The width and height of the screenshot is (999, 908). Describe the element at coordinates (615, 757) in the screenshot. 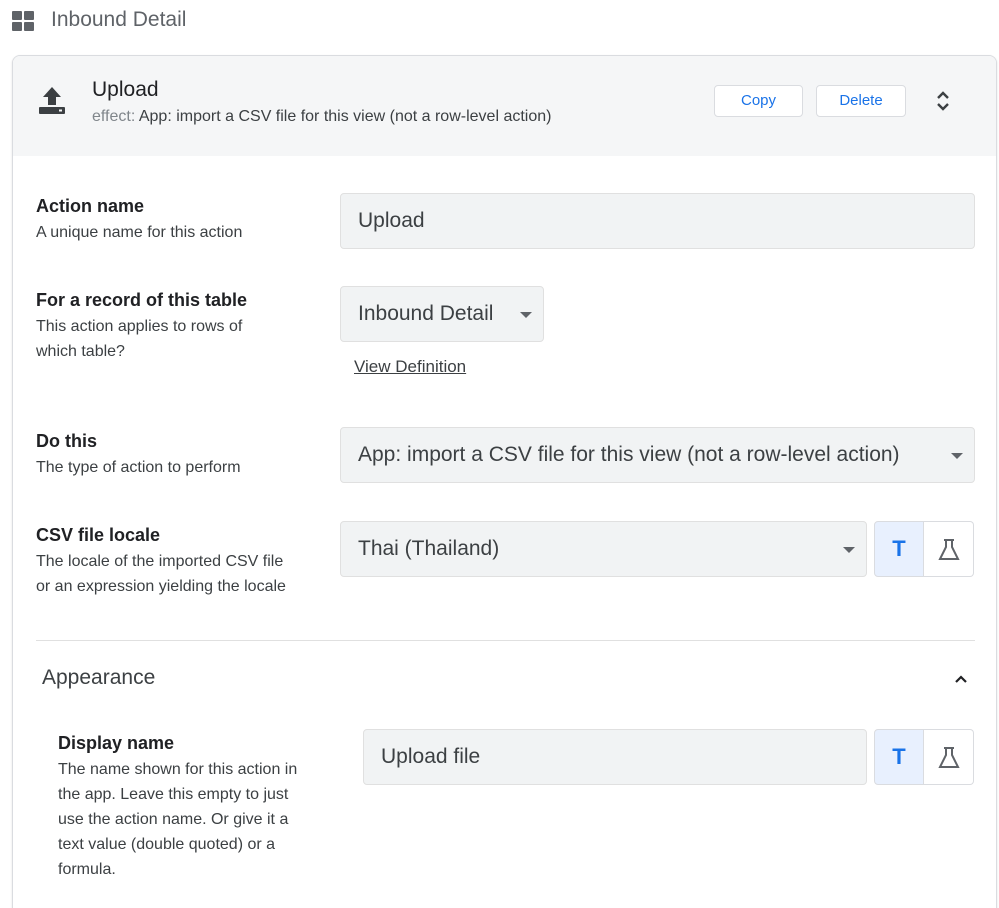

I see `display-name-input: Upload file` at that location.